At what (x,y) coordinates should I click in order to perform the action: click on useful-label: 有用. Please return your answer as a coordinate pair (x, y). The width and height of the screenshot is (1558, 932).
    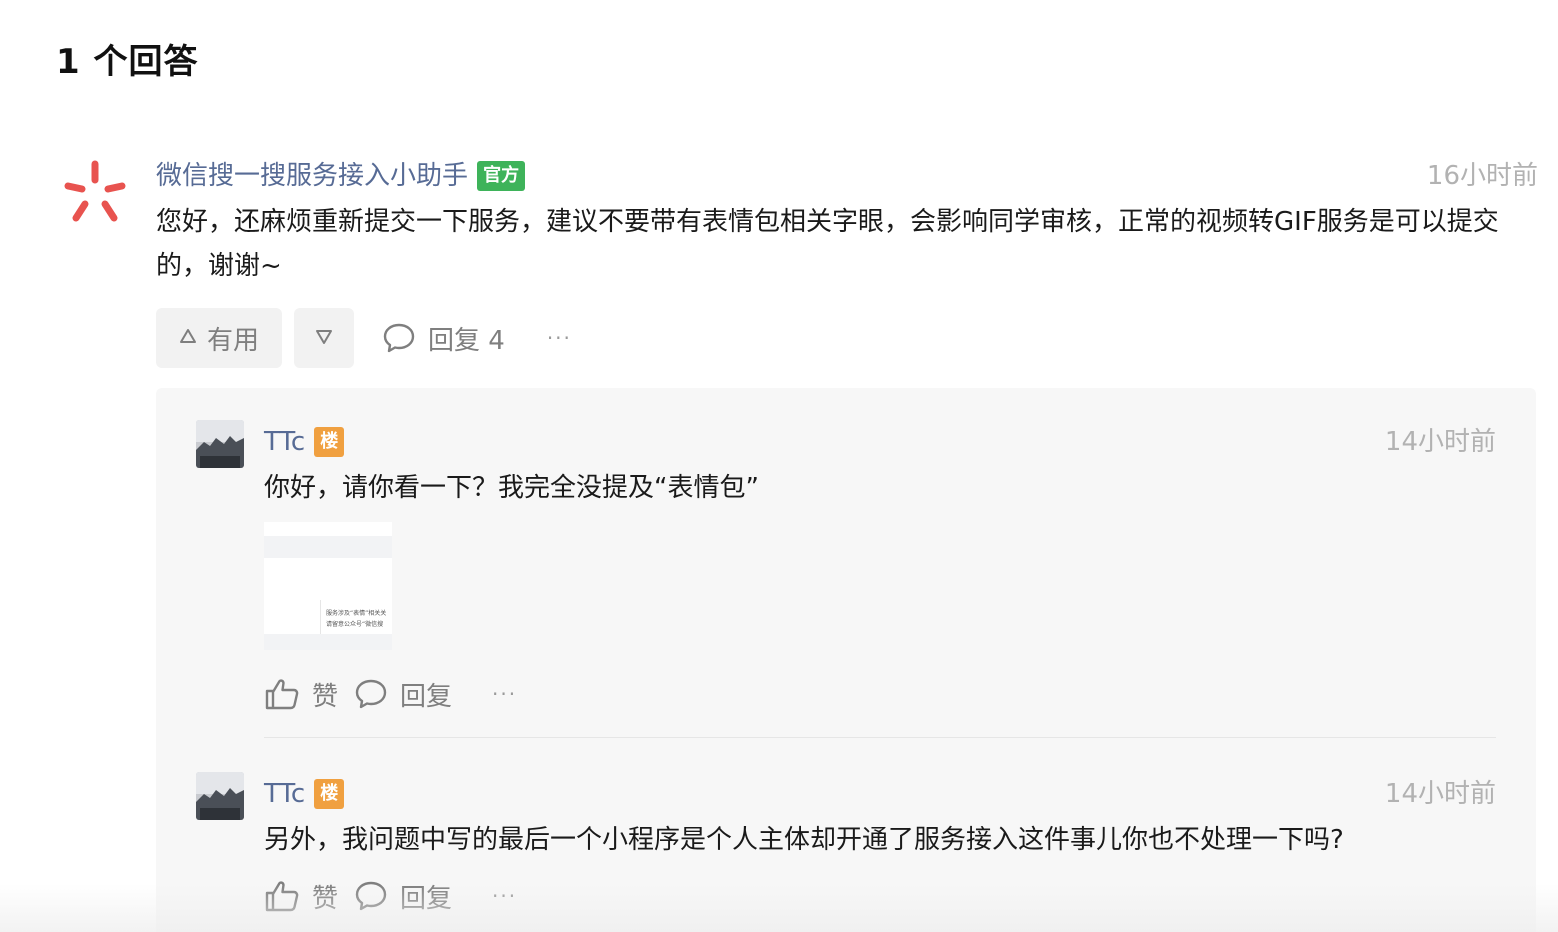
    Looking at the image, I should click on (232, 340).